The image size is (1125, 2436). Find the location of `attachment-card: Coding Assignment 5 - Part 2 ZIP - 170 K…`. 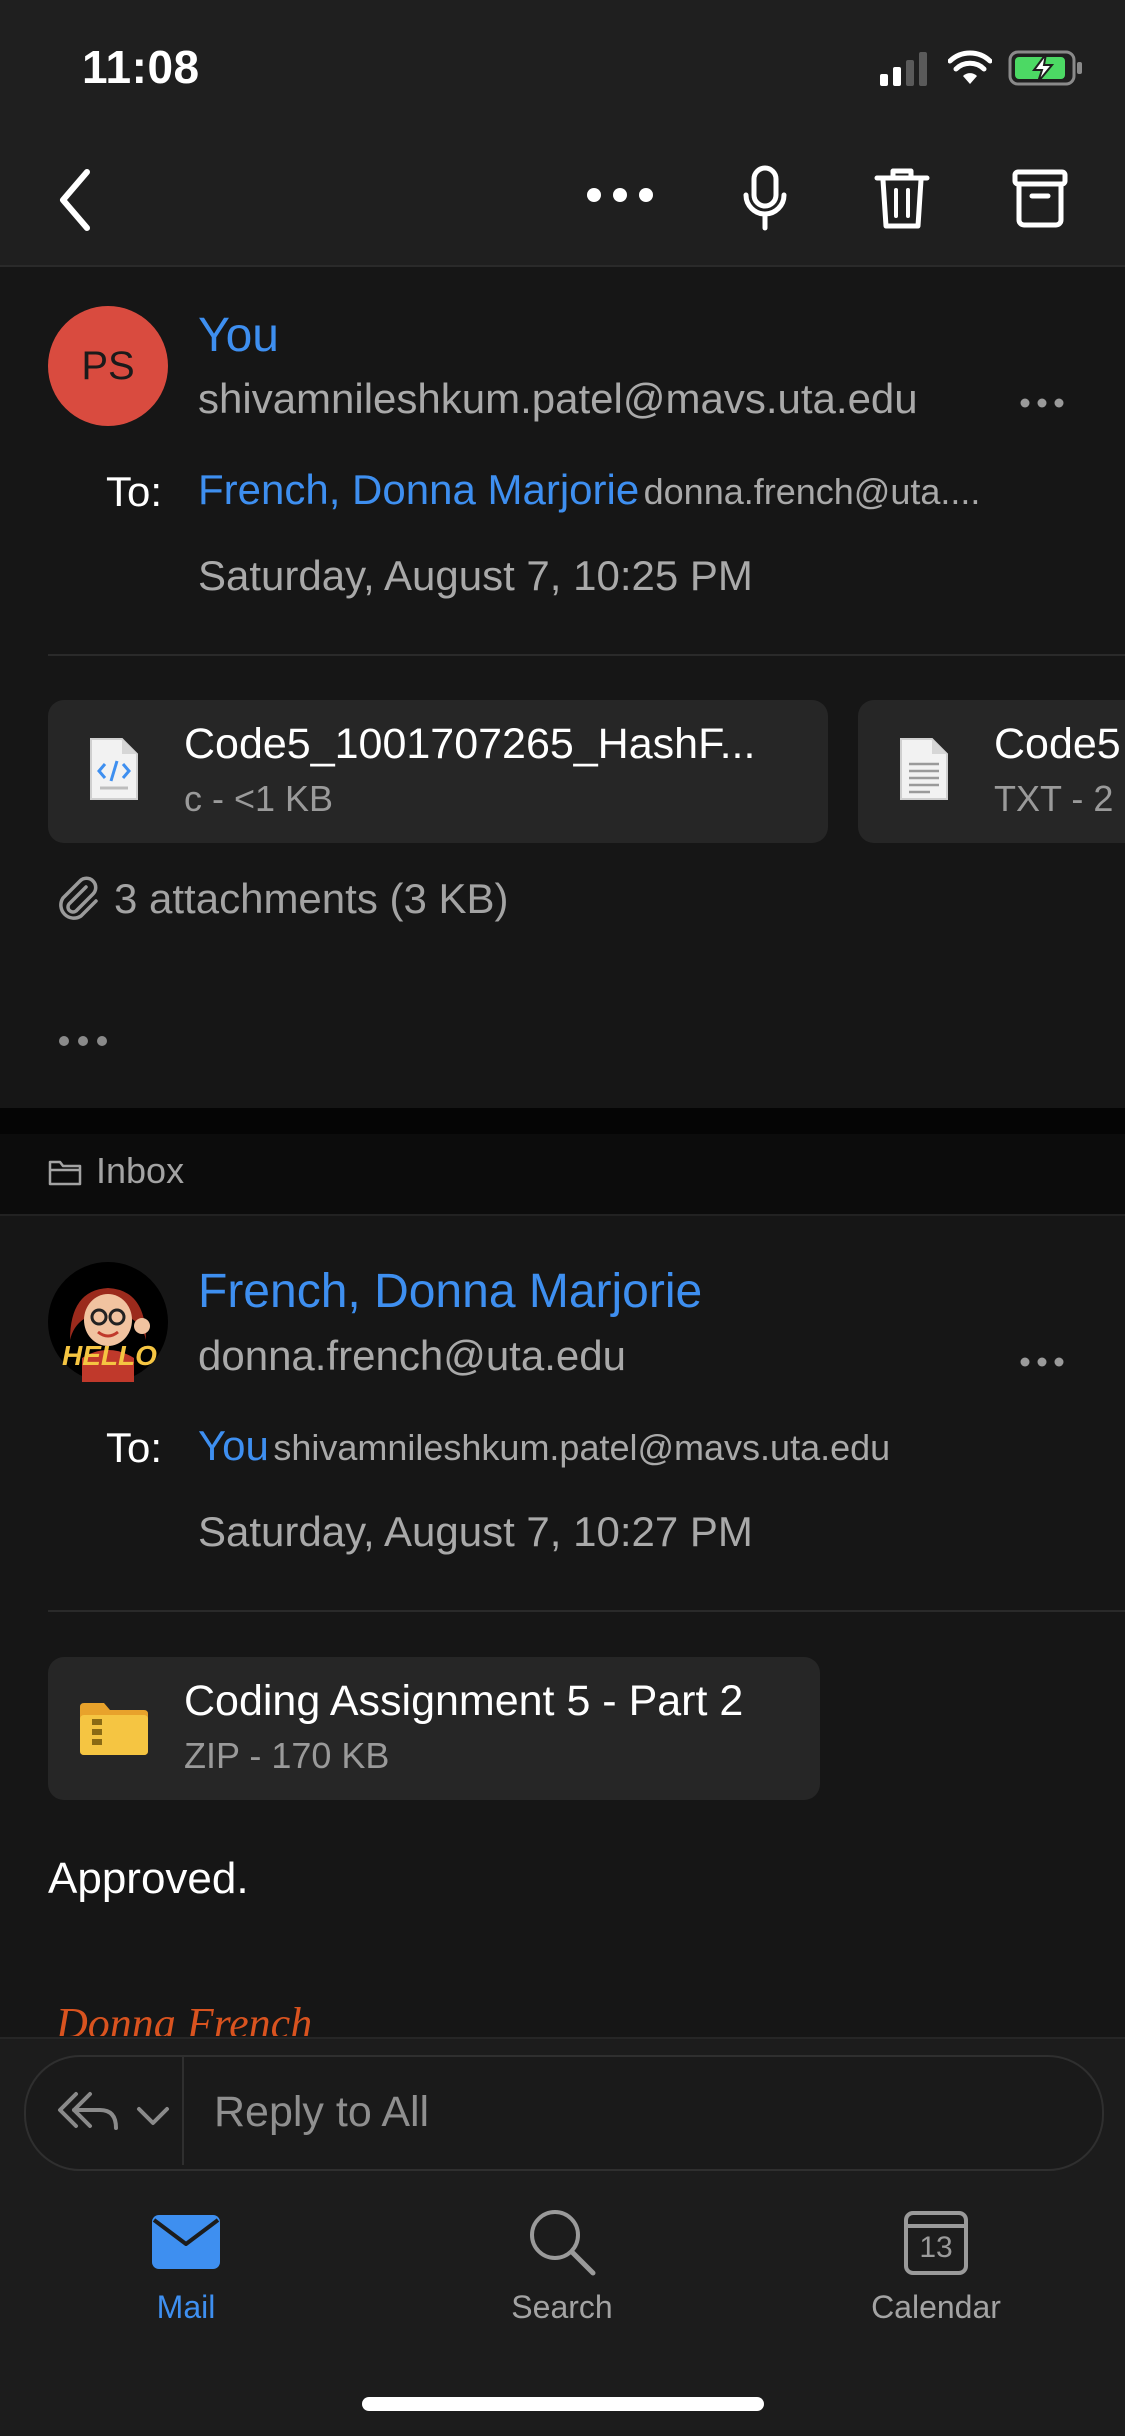

attachment-card: Coding Assignment 5 - Part 2 ZIP - 170 K… is located at coordinates (434, 1728).